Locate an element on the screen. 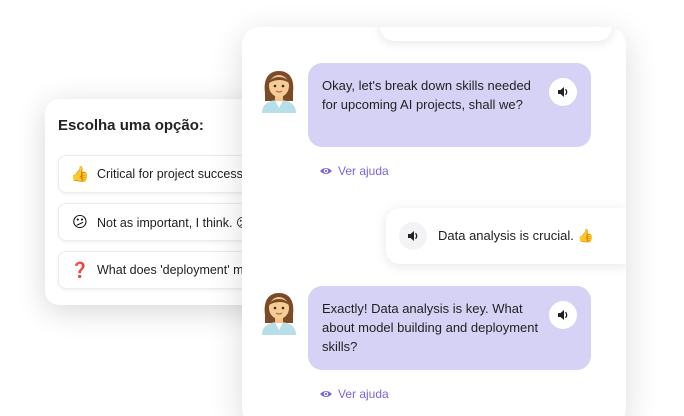  previous-message-bubble is located at coordinates (496, 34).